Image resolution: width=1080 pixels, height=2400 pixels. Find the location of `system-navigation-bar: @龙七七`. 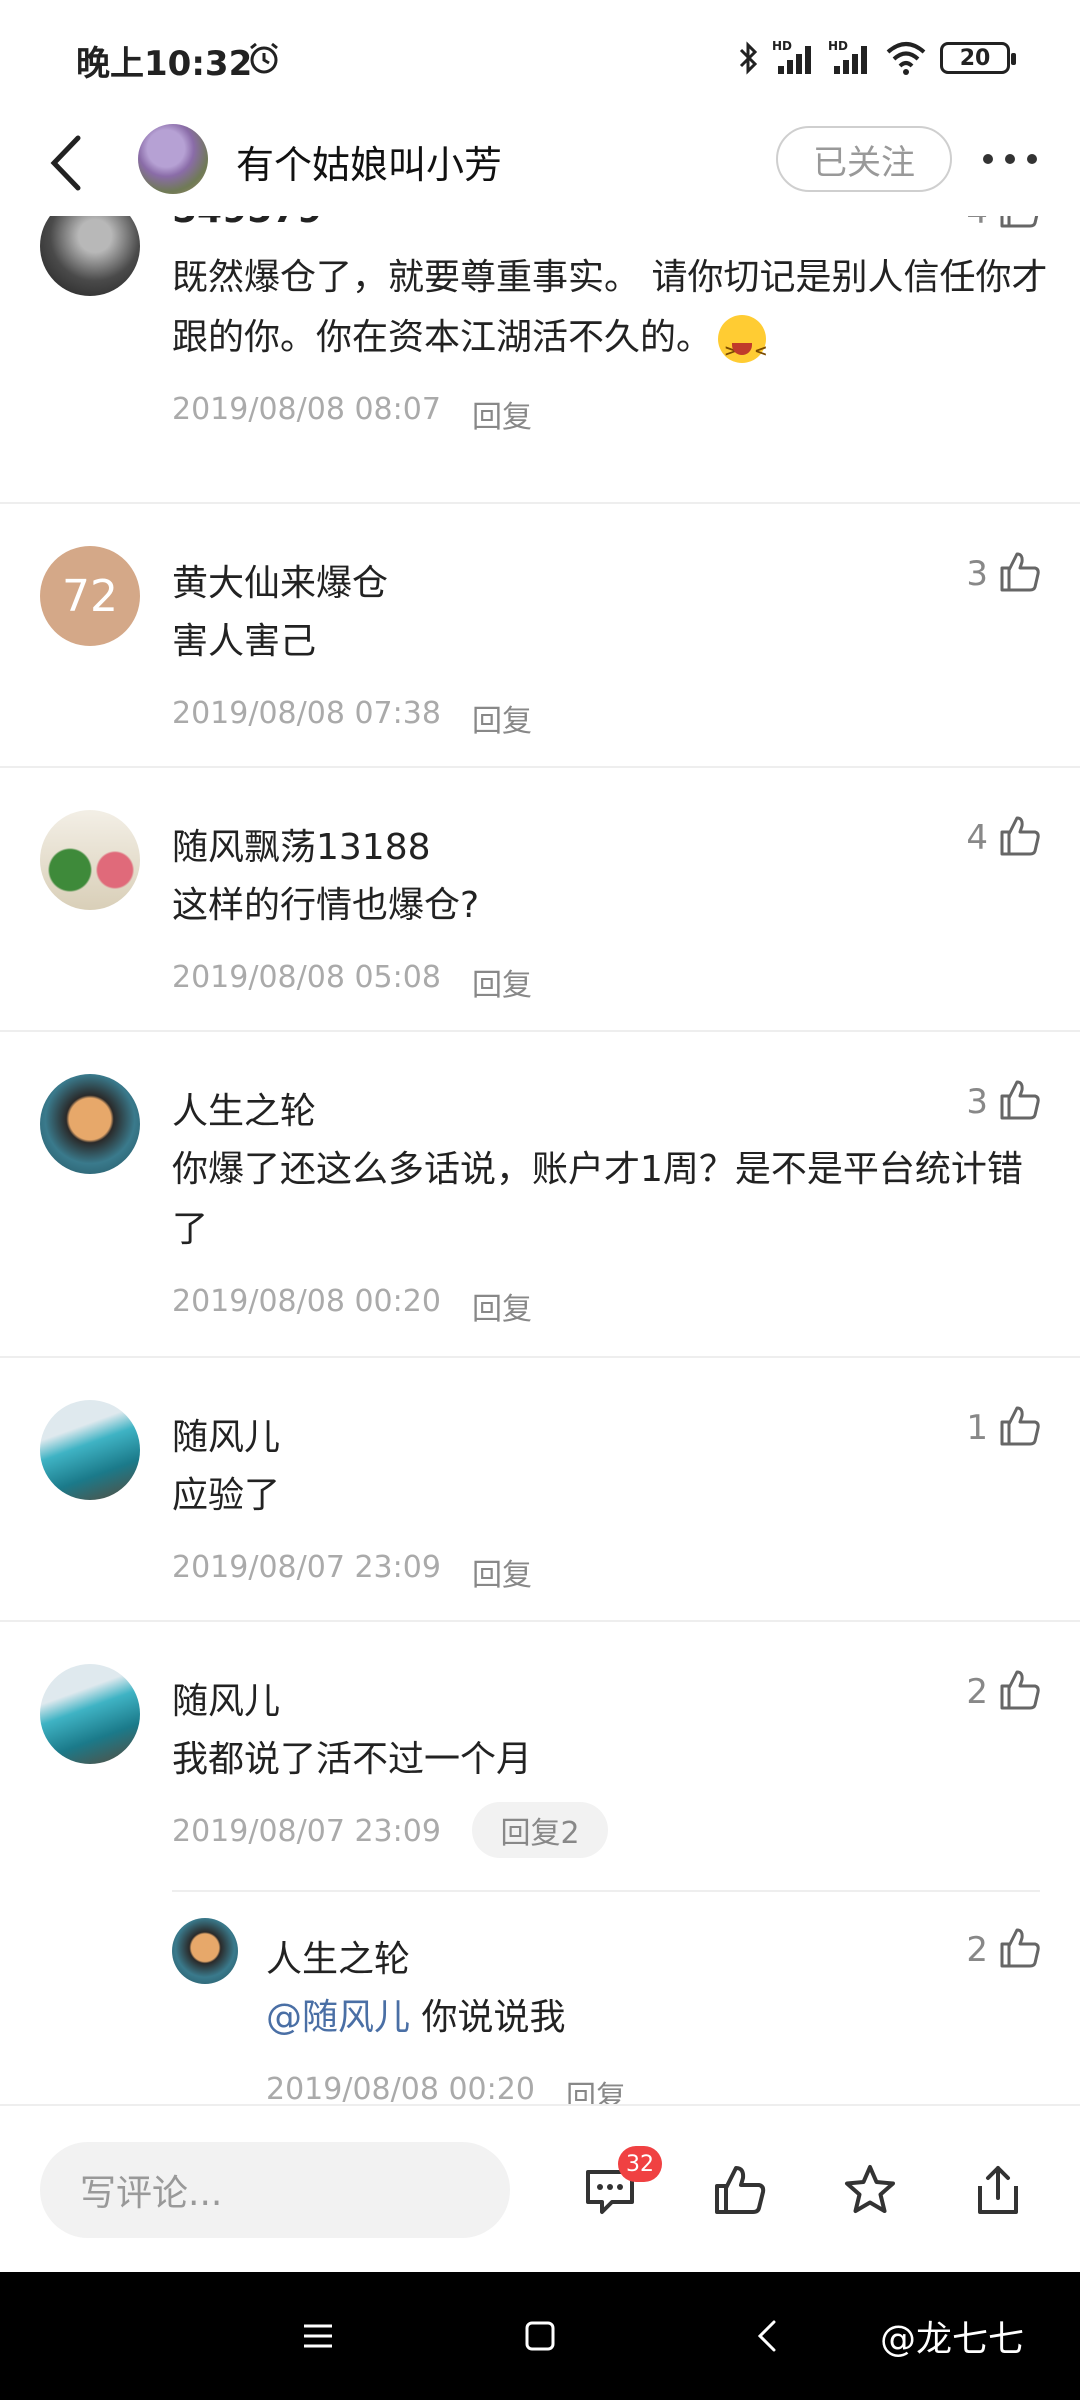

system-navigation-bar: @龙七七 is located at coordinates (540, 2336).